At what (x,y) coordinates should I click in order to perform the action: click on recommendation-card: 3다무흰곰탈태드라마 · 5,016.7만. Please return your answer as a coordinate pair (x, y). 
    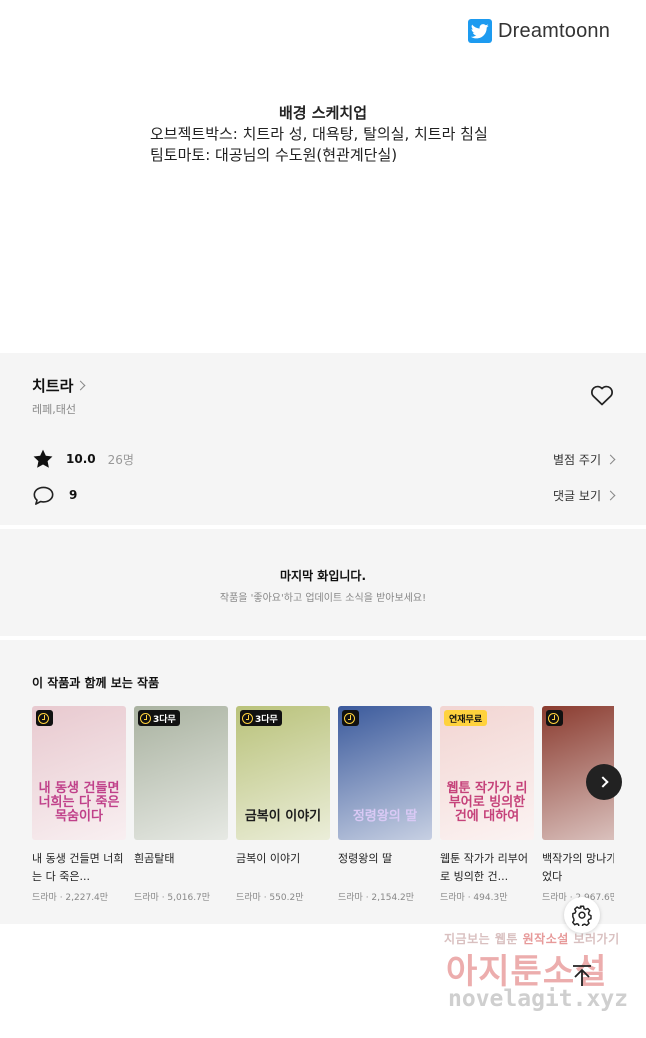
    Looking at the image, I should click on (181, 804).